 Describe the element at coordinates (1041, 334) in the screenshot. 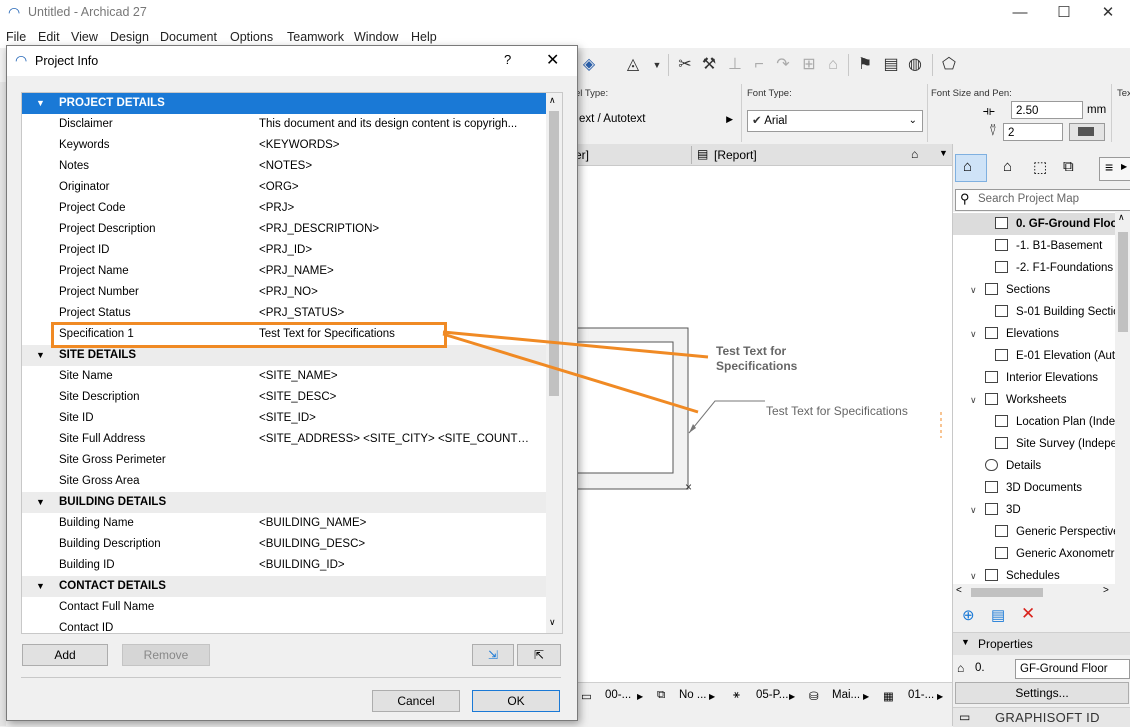

I see `tree-item-elevations: ∨ Elevations` at that location.